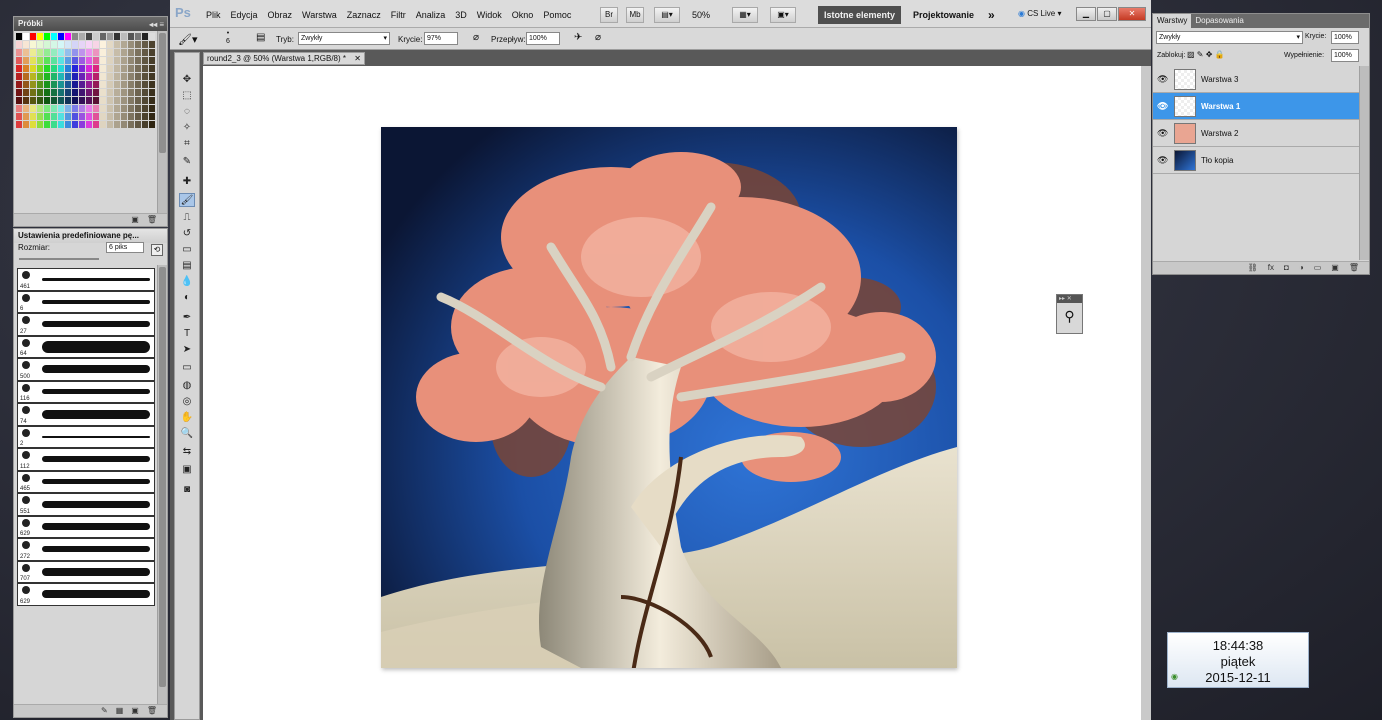  What do you see at coordinates (284, 58) in the screenshot?
I see `document-tab: round2_3 @ 50% (Warstwa 1,RGB/8) * ✕` at bounding box center [284, 58].